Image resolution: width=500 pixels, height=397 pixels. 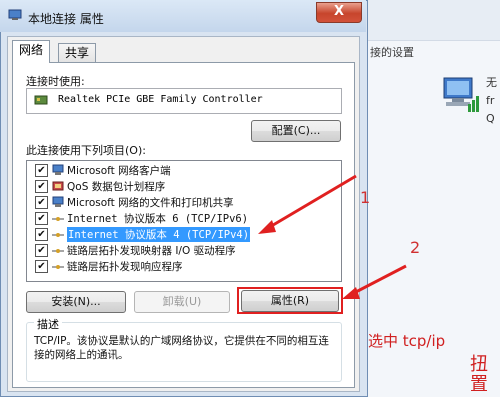 What do you see at coordinates (479, 384) in the screenshot?
I see `annotation-char: 置` at bounding box center [479, 384].